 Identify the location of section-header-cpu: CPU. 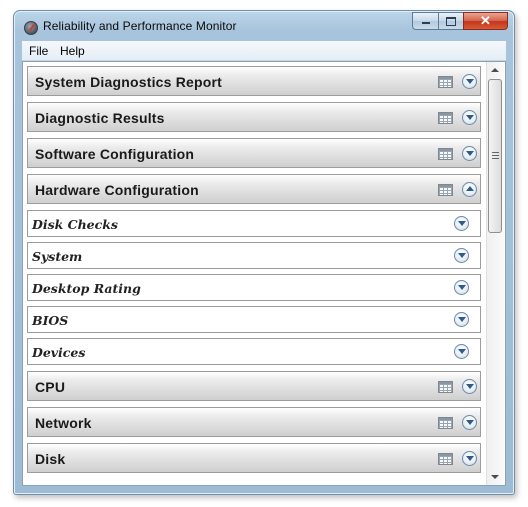
(254, 386).